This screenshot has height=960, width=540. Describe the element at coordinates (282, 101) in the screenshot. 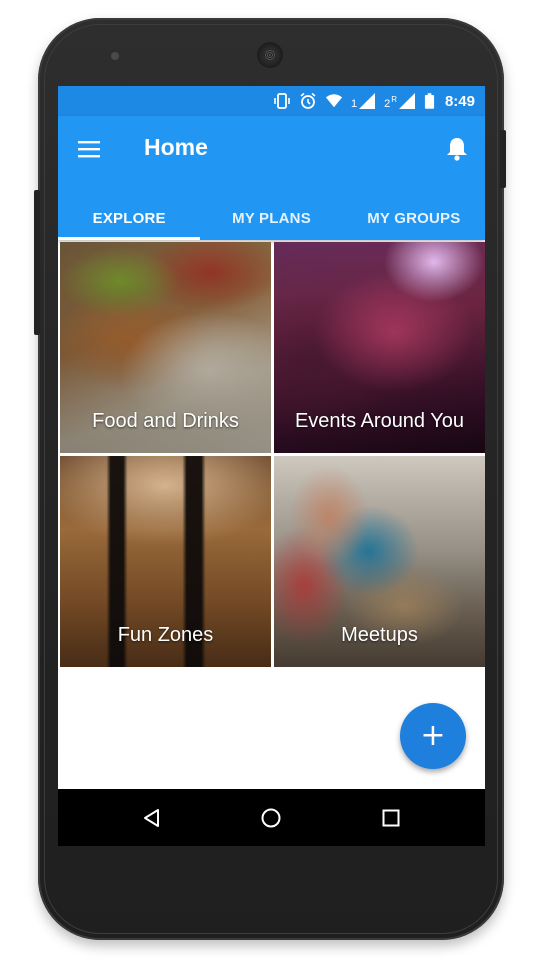

I see `vibrate-icon` at that location.